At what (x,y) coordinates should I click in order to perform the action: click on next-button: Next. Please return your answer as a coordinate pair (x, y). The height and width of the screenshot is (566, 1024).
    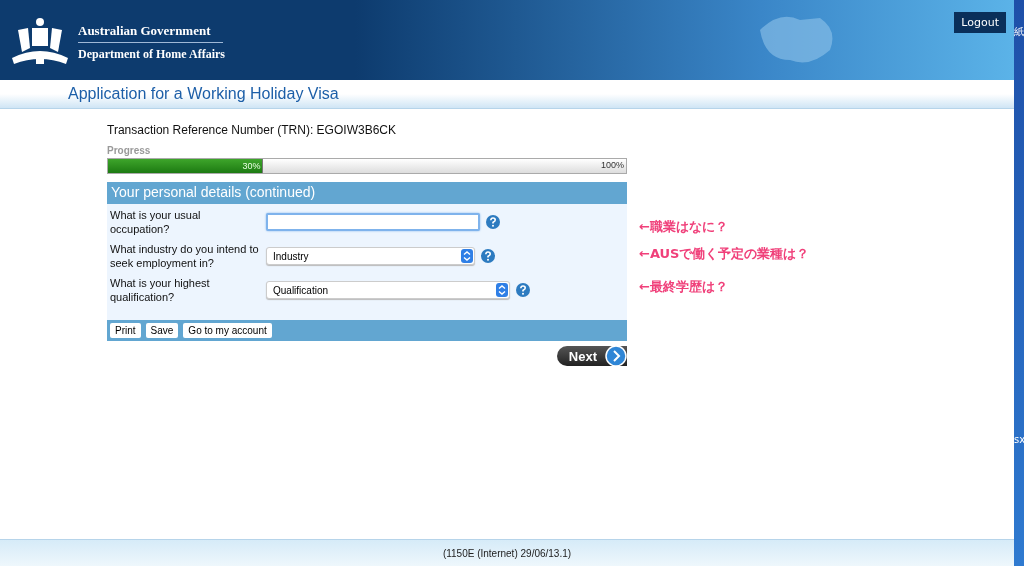
    Looking at the image, I should click on (591, 356).